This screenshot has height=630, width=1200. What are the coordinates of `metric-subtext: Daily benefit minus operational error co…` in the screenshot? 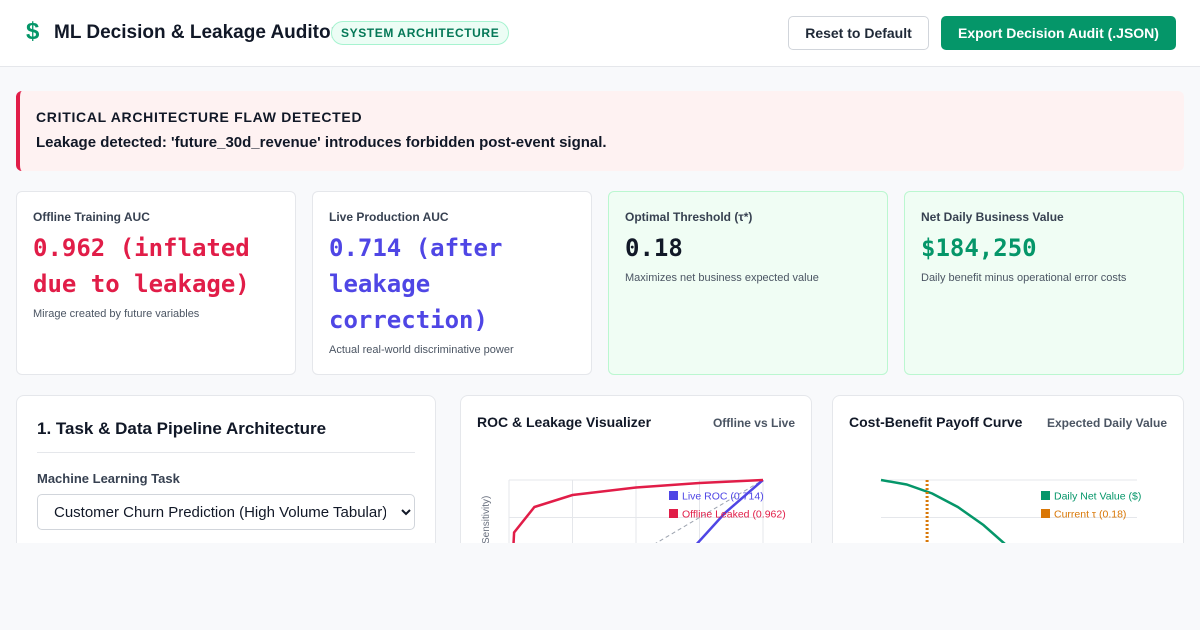 It's located at (1024, 278).